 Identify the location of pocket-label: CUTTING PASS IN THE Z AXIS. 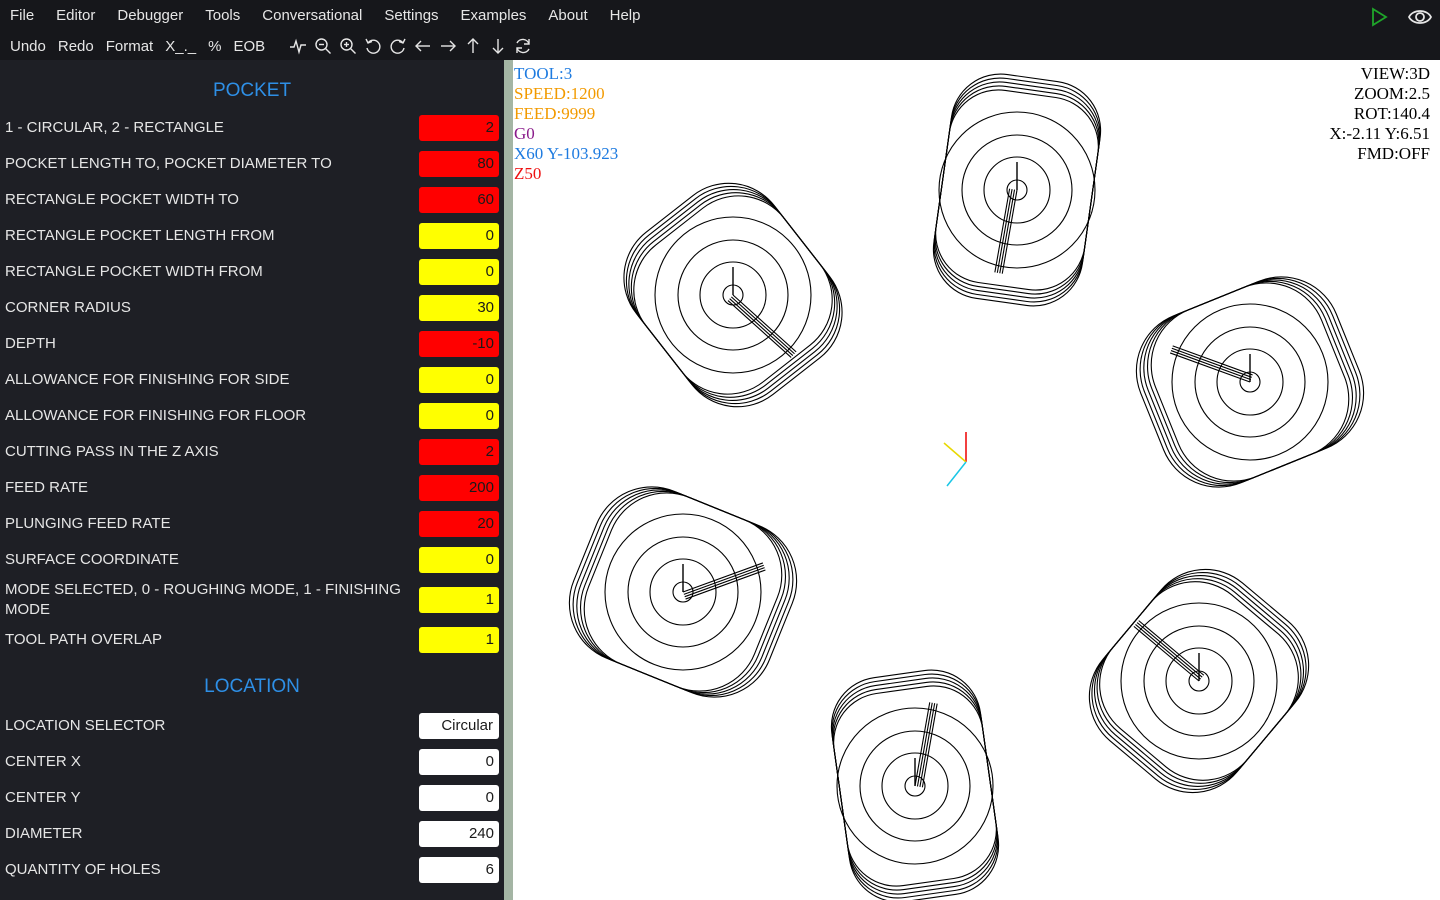
(112, 451).